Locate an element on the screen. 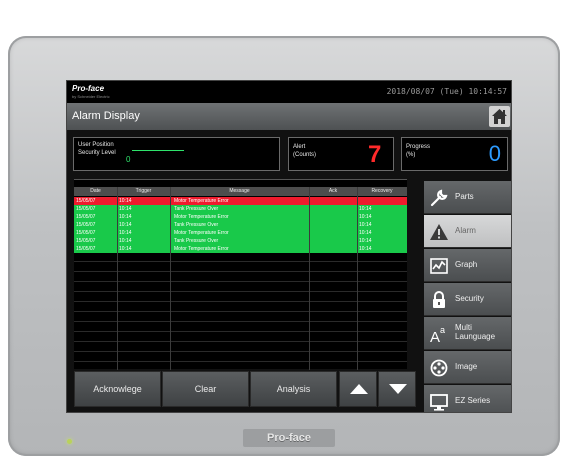 This screenshot has height=464, width=572. datetime-display: 2018/08/07 (Tue) 10:14:57 is located at coordinates (446, 91).